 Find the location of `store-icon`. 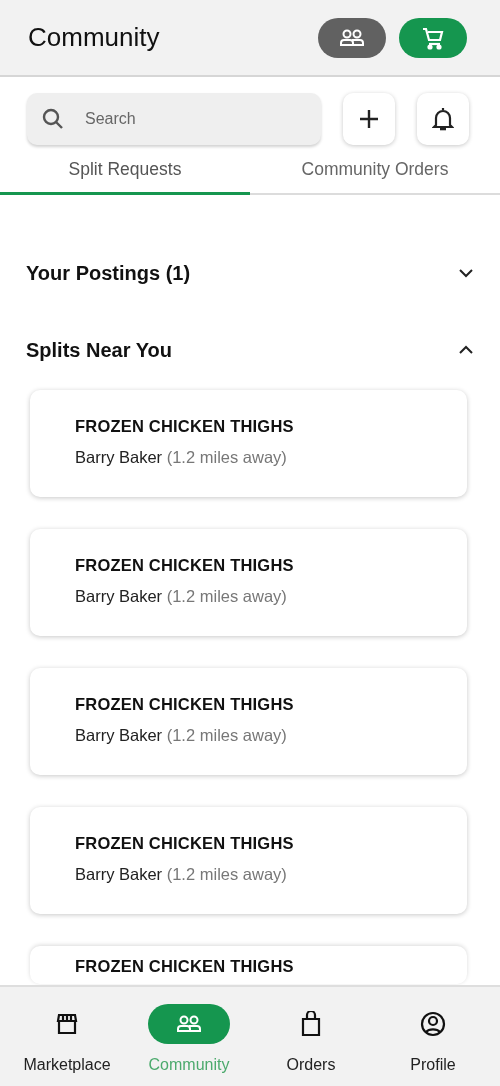

store-icon is located at coordinates (67, 1024).